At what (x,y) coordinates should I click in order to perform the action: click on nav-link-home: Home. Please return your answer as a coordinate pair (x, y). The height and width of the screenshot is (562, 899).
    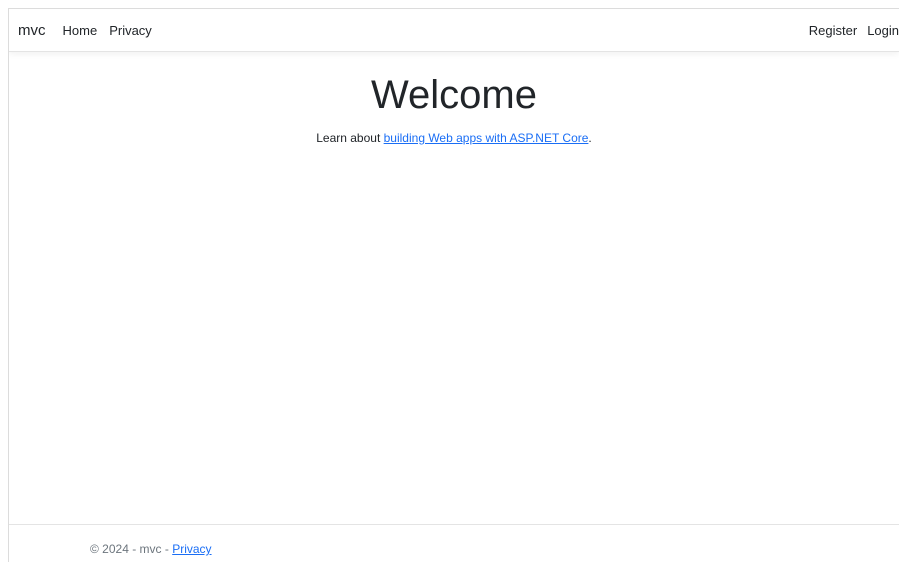
    Looking at the image, I should click on (80, 30).